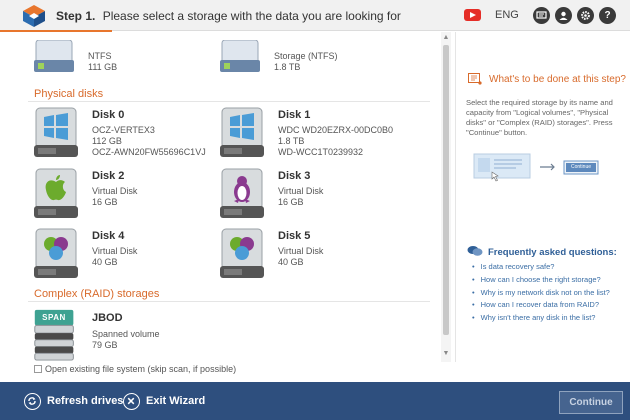 Image resolution: width=630 pixels, height=420 pixels. What do you see at coordinates (32, 401) in the screenshot?
I see `refresh-icon` at bounding box center [32, 401].